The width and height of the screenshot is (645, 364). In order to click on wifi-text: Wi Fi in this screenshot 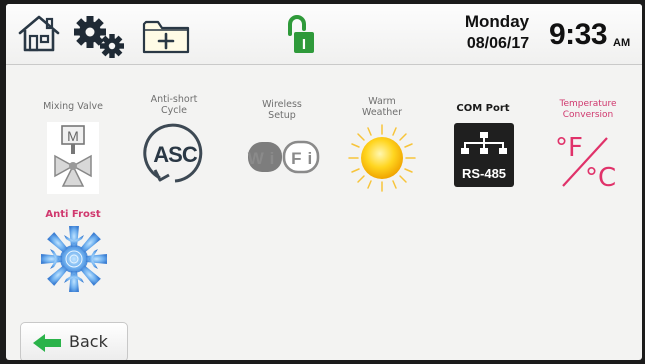, I will do `click(283, 158)`.